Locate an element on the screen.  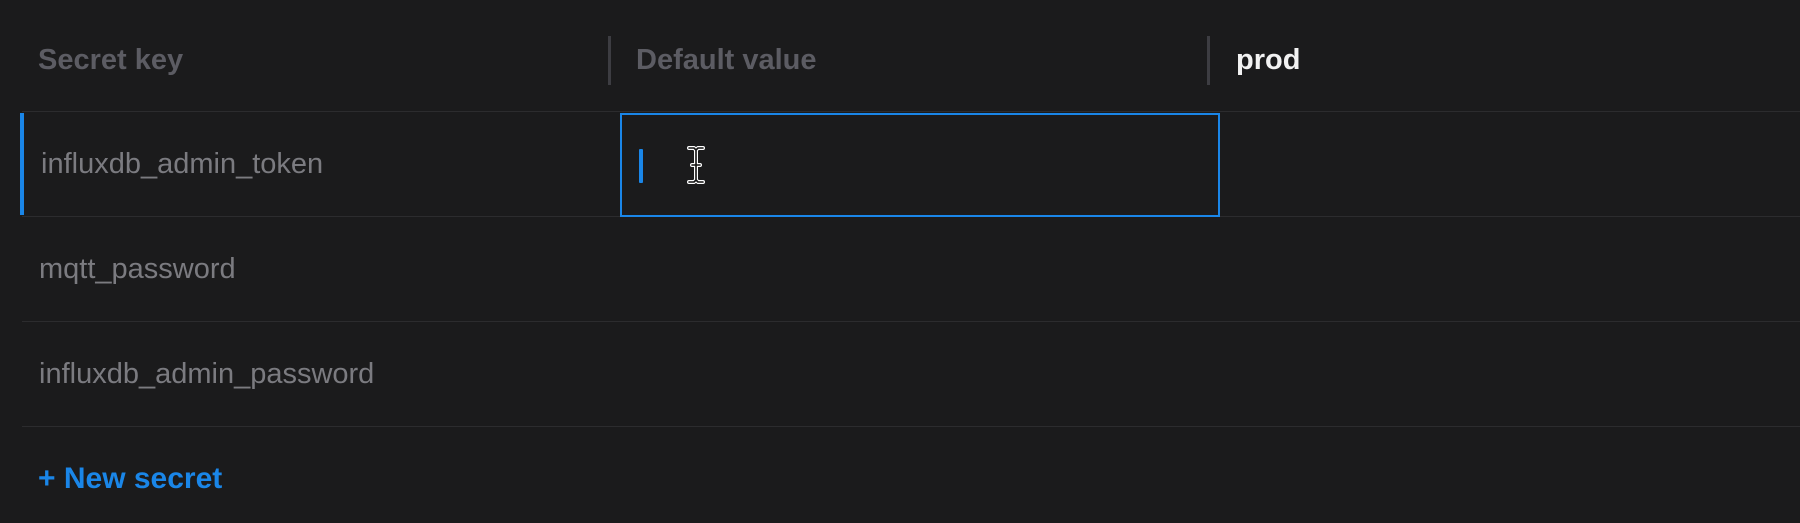
column-header-prod: prod is located at coordinates (1268, 55).